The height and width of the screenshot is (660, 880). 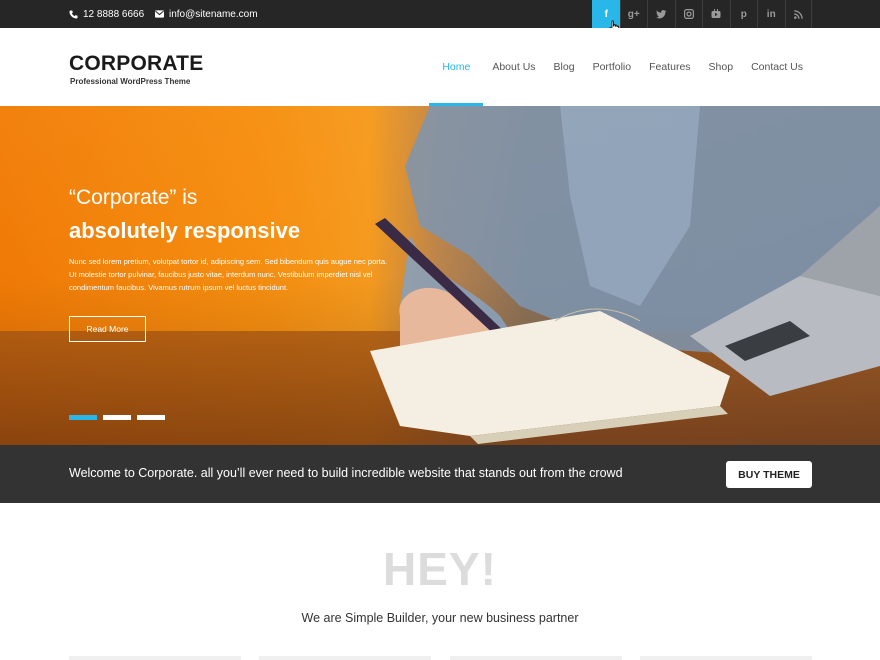 I want to click on rss-icon, so click(x=798, y=14).